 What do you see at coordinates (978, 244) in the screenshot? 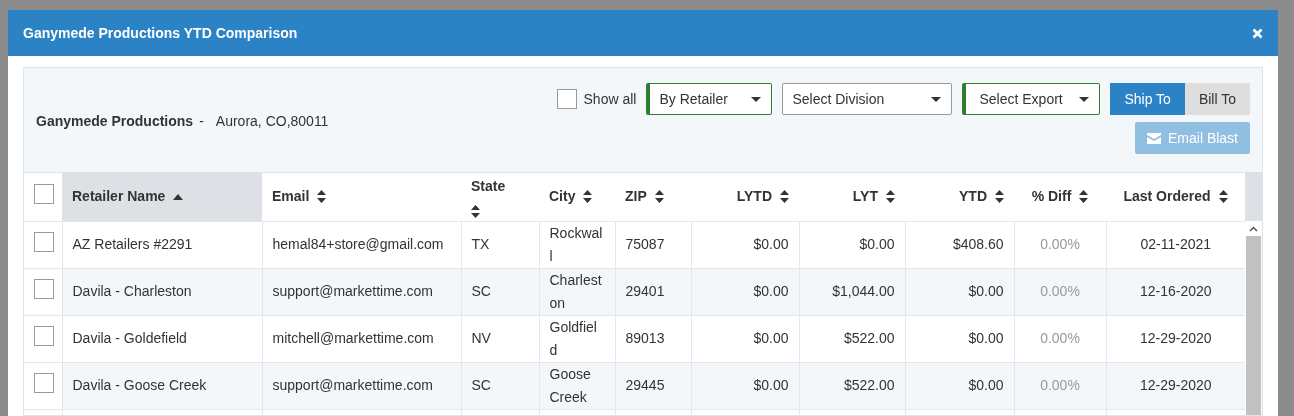
I see `table-cell: $408.60` at bounding box center [978, 244].